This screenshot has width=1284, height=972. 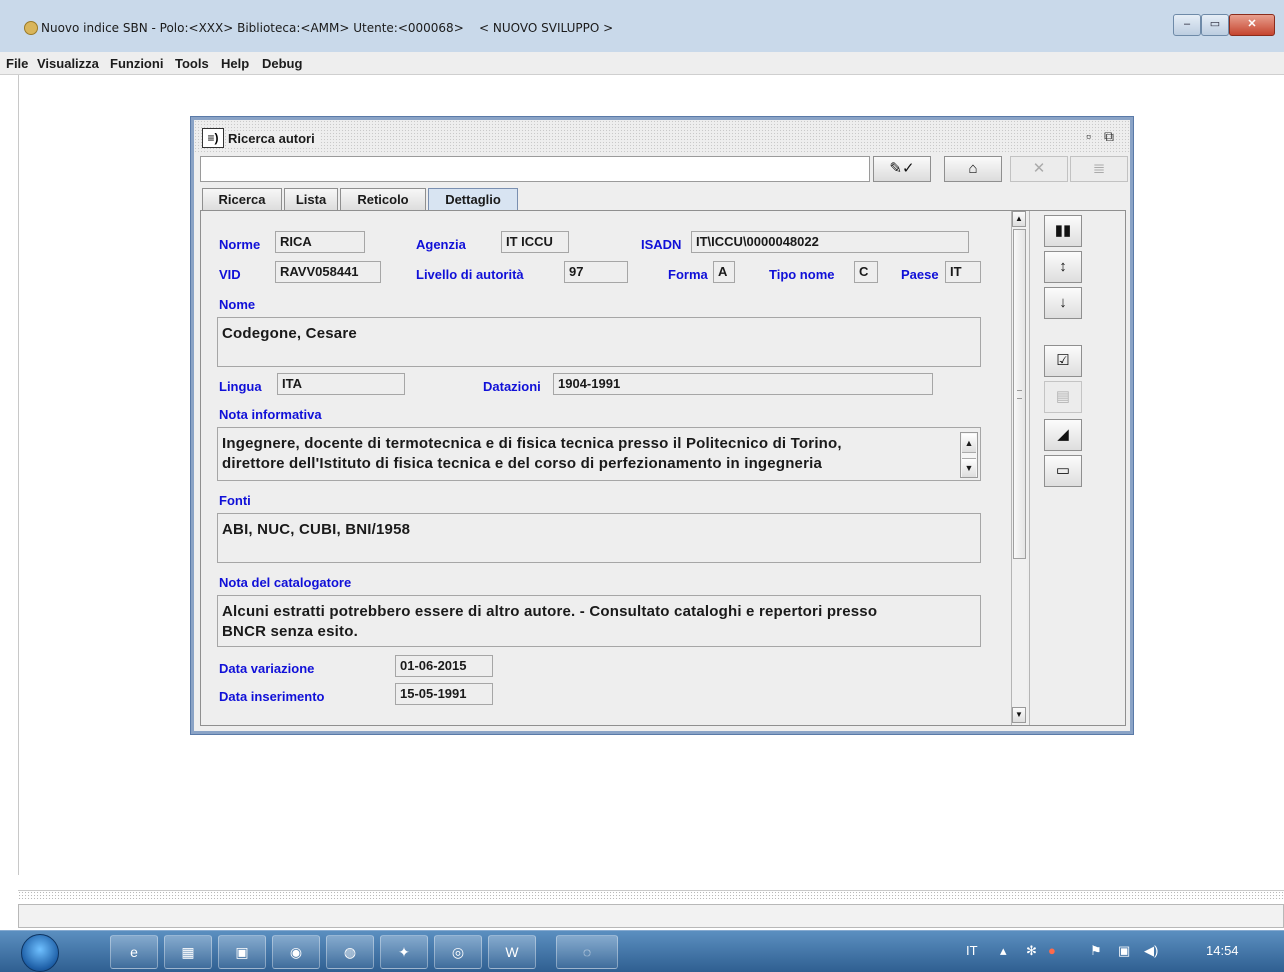 I want to click on taskbar: e ▦ ▣ ◉ ◍ ✦ ◎ W ◌ IT ▴ ✻ ● ⚑ ▣ ◀) 14:54, so click(x=642, y=951).